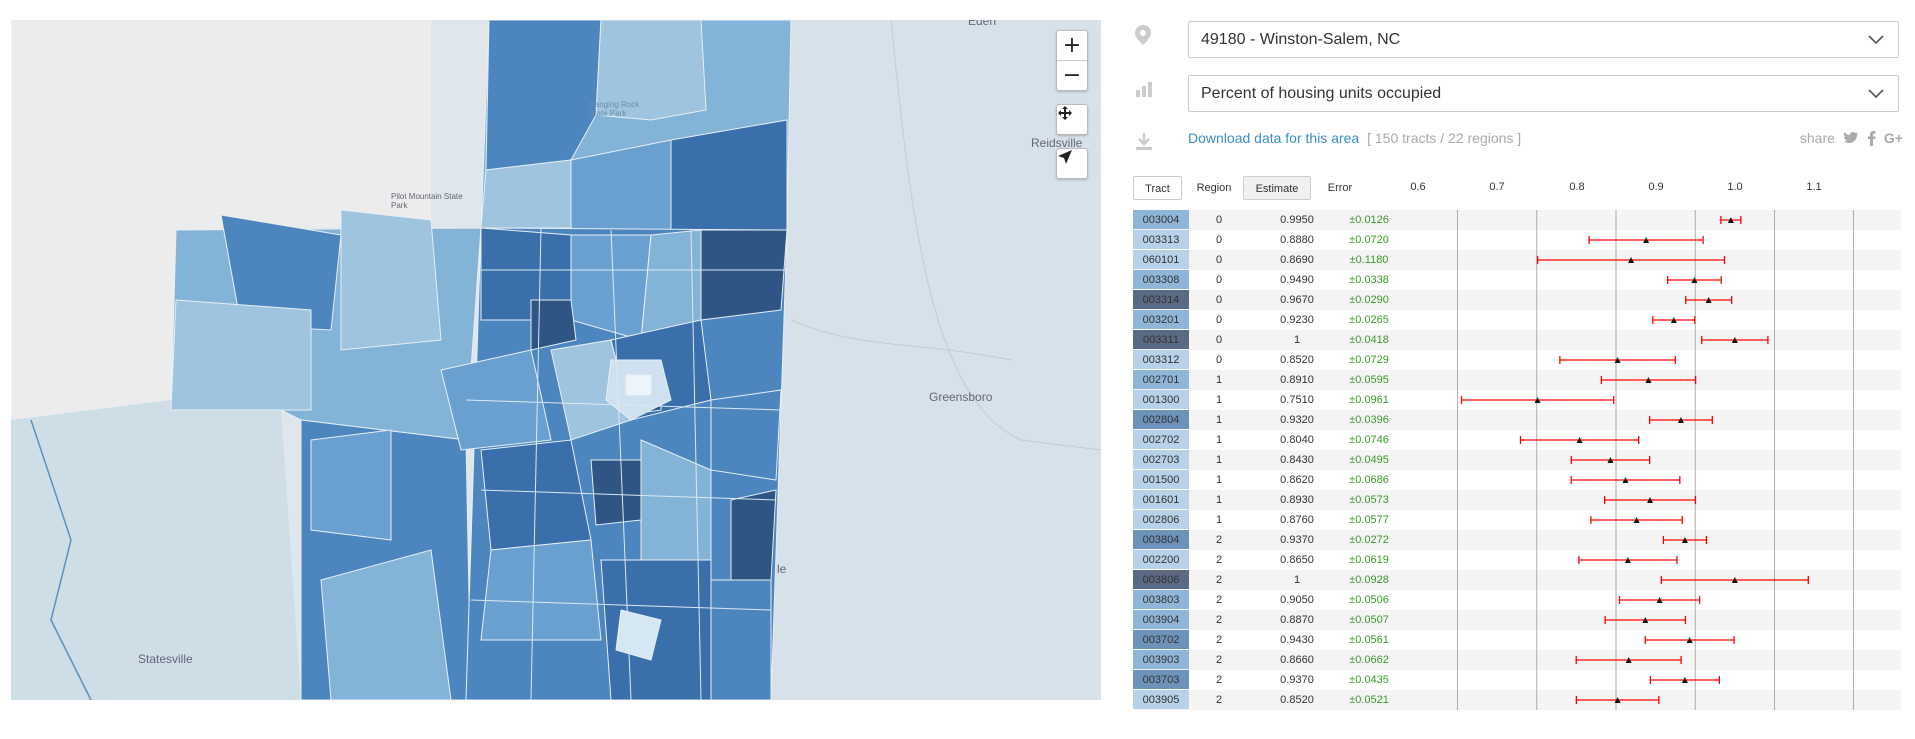 This screenshot has height=739, width=1915. Describe the element at coordinates (1418, 187) in the screenshot. I see `axis-tick-label: 0.6` at that location.